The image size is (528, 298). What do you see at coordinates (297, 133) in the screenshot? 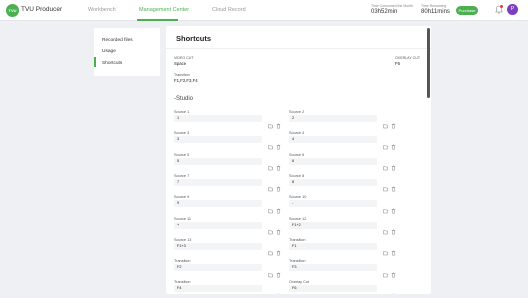
I see `field-label: Source 4` at bounding box center [297, 133].